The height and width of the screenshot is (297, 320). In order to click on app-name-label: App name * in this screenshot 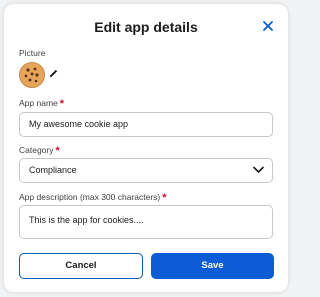, I will do `click(42, 103)`.